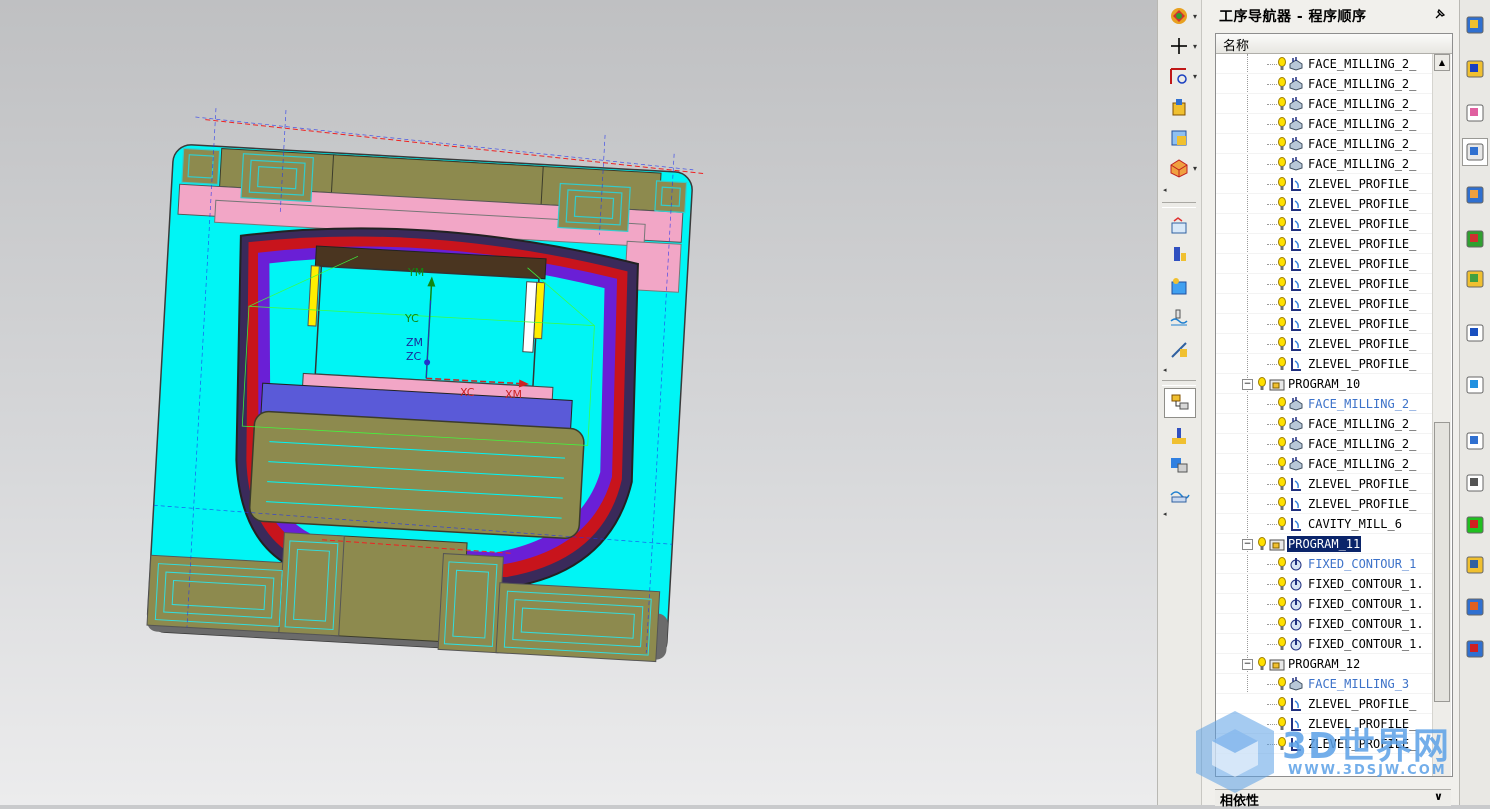 This screenshot has width=1490, height=809. What do you see at coordinates (1324, 524) in the screenshot?
I see `operation-row: CAVITY_MILL_6` at bounding box center [1324, 524].